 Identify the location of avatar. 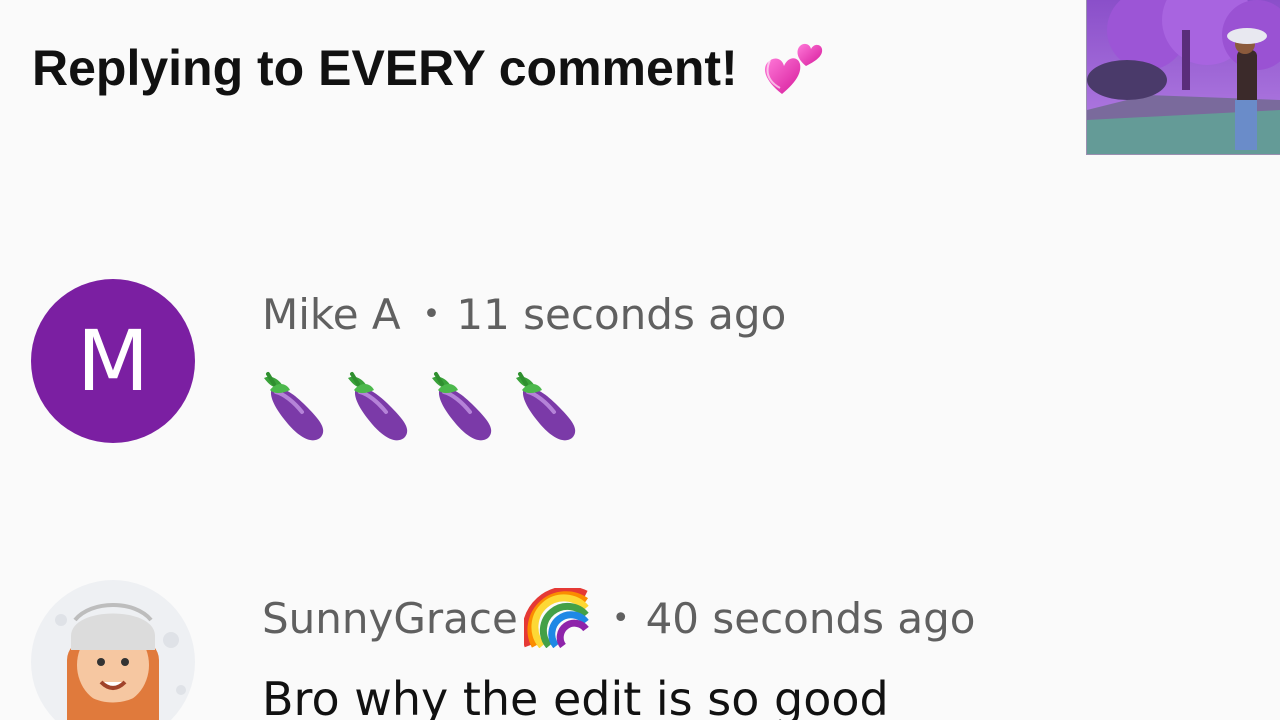
(113, 650).